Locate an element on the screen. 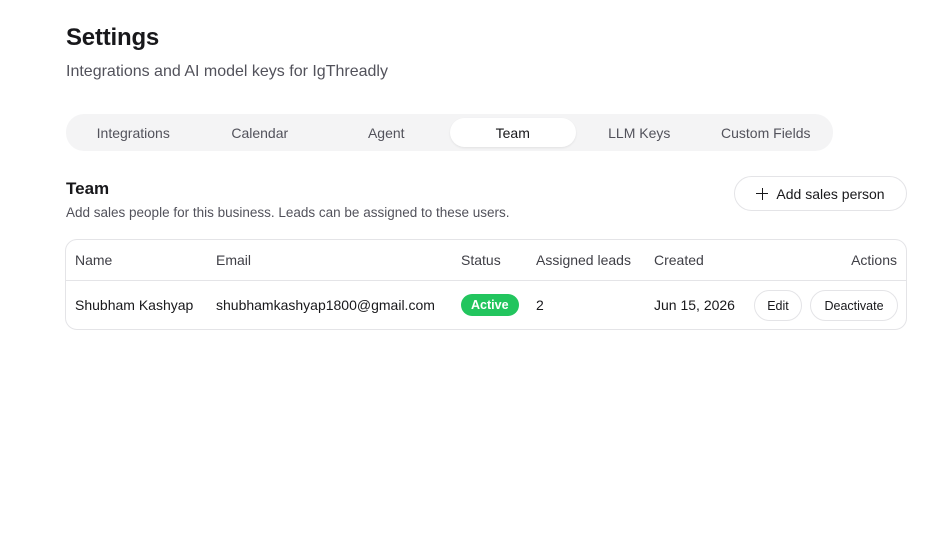 This screenshot has width=940, height=559. add-sales-person-button: Add sales person is located at coordinates (820, 193).